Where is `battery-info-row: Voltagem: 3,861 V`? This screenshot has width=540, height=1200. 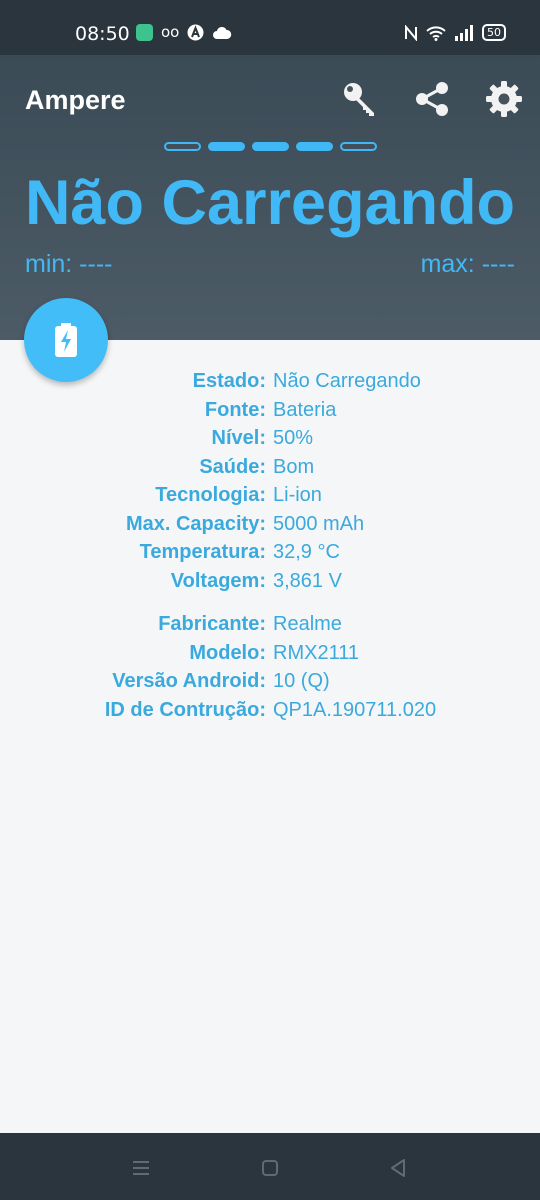
battery-info-row: Voltagem: 3,861 V is located at coordinates (270, 584).